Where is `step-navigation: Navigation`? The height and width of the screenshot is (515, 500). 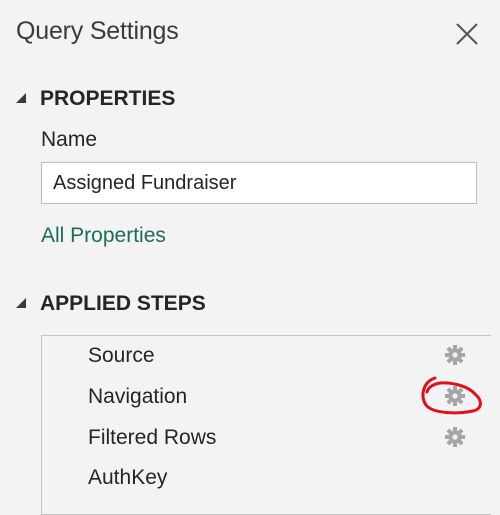 step-navigation: Navigation is located at coordinates (271, 397).